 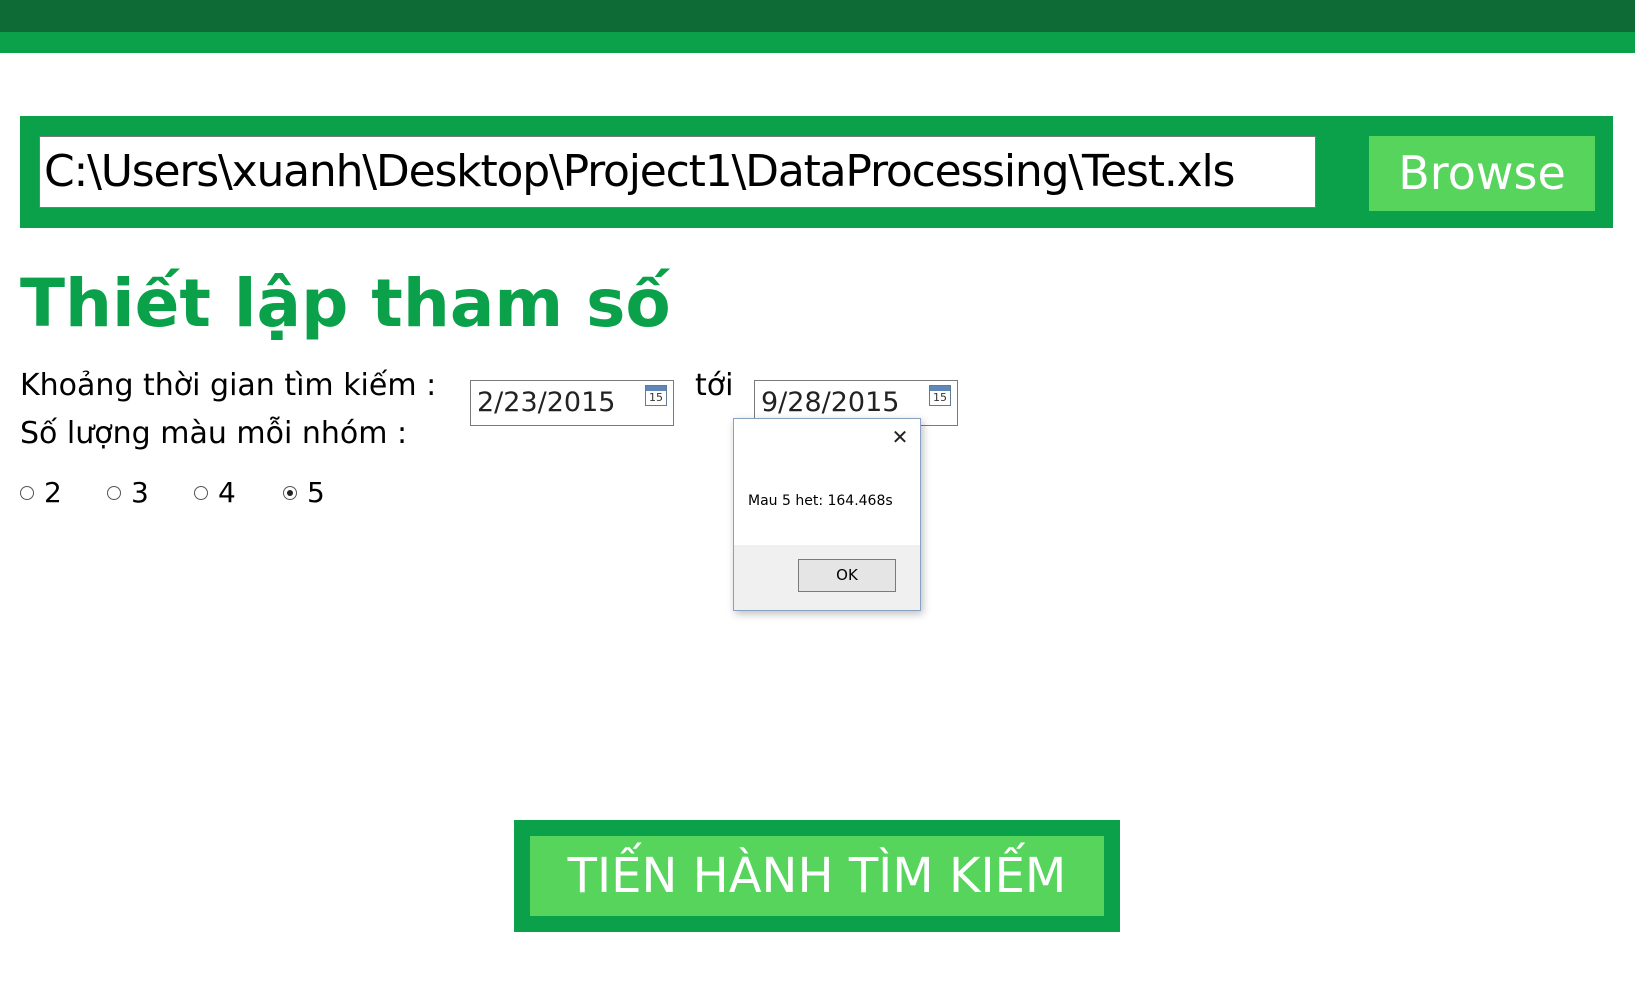 What do you see at coordinates (227, 492) in the screenshot?
I see `radio-label: 4` at bounding box center [227, 492].